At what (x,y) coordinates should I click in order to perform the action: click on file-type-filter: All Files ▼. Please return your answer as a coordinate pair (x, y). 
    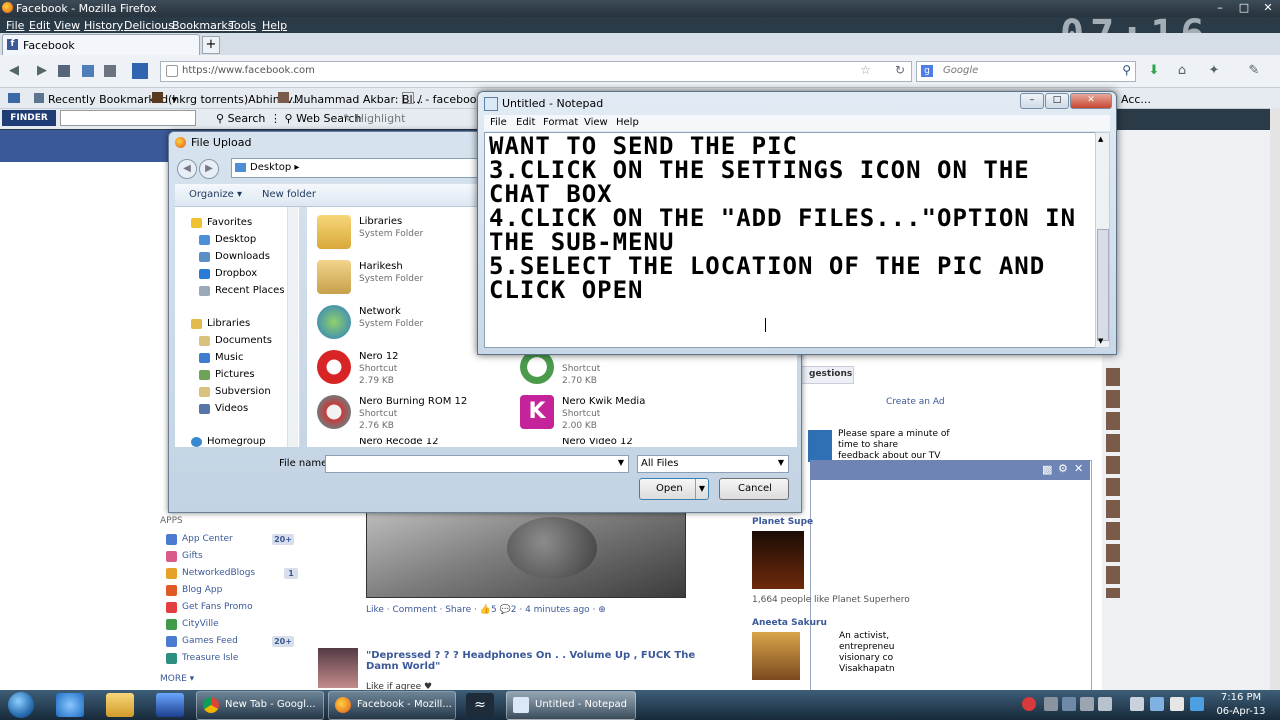
    Looking at the image, I should click on (713, 464).